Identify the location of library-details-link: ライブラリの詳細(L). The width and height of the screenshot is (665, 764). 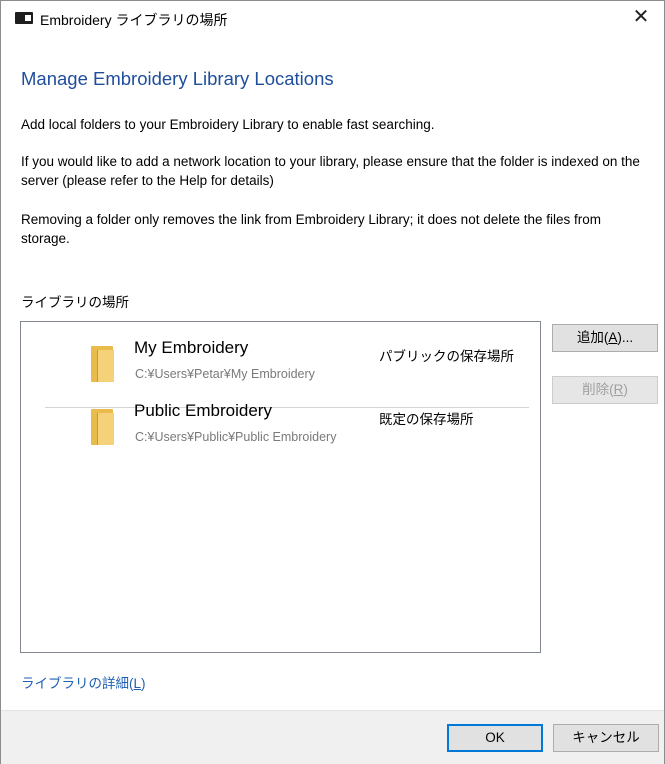
(83, 682).